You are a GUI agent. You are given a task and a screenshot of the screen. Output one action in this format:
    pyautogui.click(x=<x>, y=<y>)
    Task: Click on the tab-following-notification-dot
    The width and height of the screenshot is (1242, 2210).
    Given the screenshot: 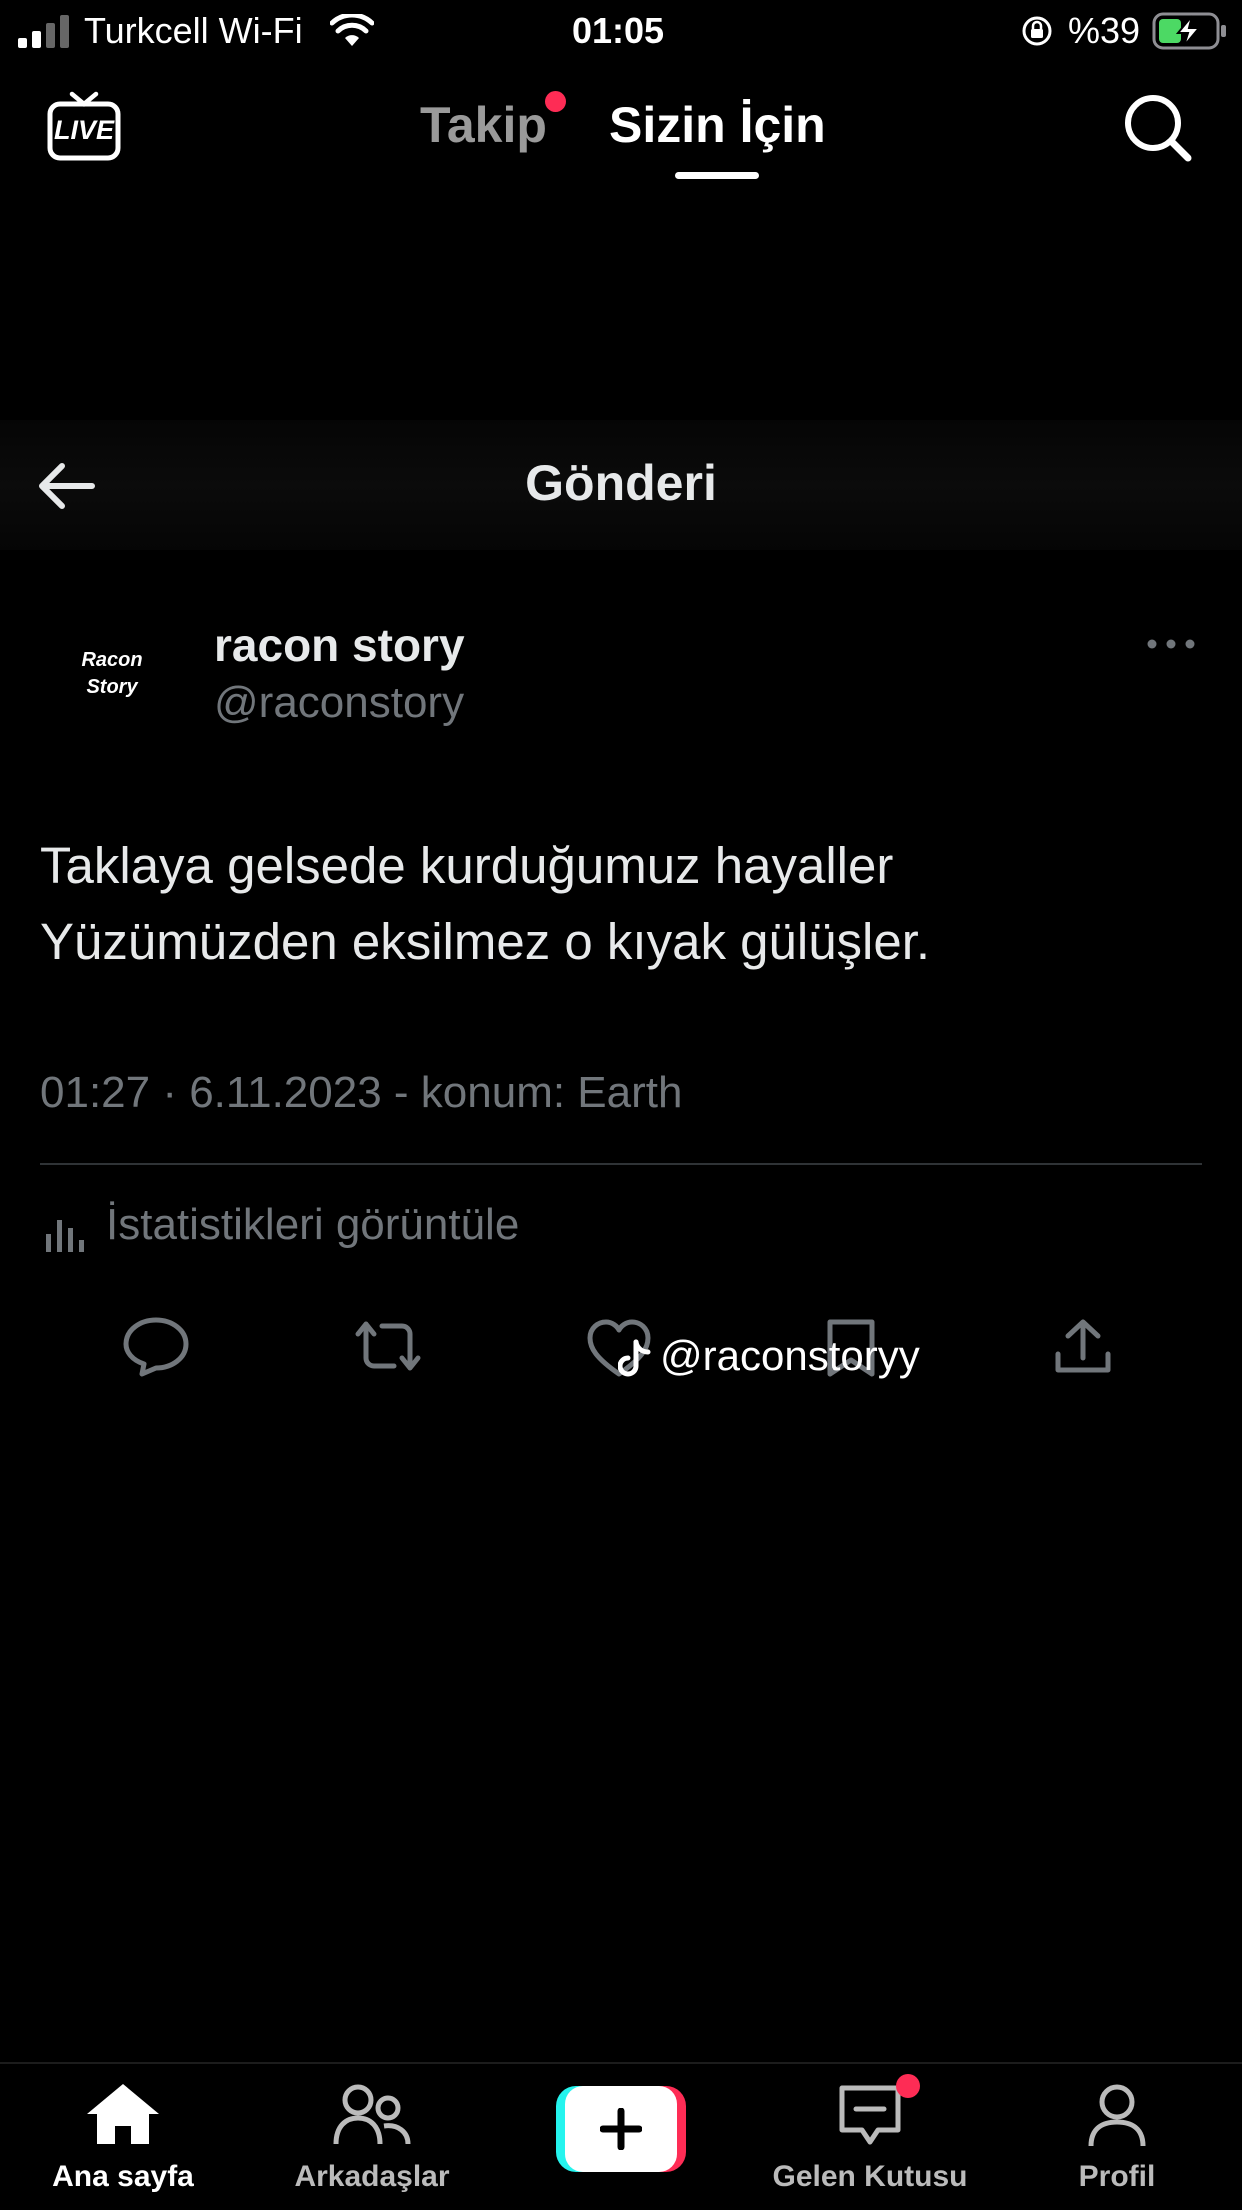 What is the action you would take?
    pyautogui.click(x=555, y=101)
    